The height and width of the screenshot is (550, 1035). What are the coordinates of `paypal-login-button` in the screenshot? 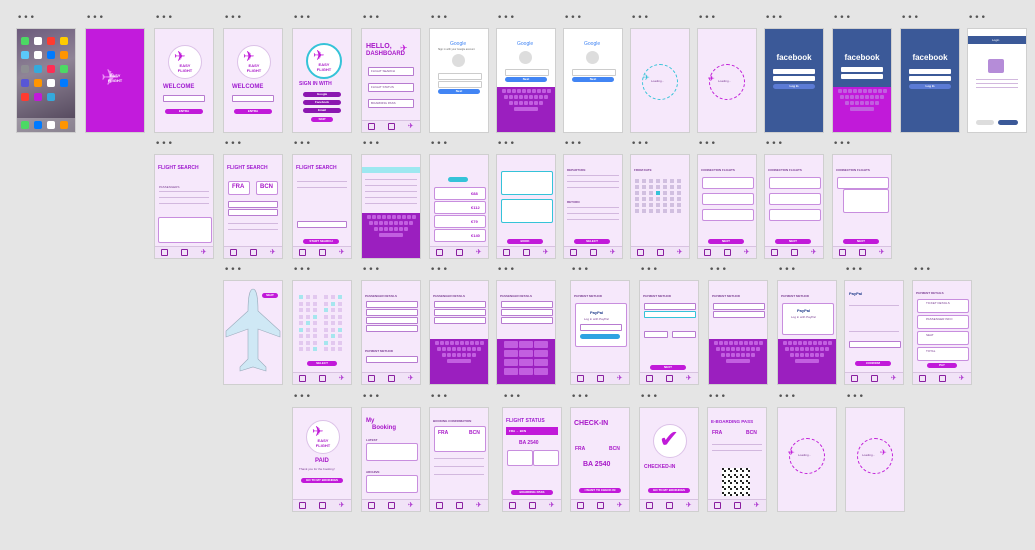 It's located at (600, 336).